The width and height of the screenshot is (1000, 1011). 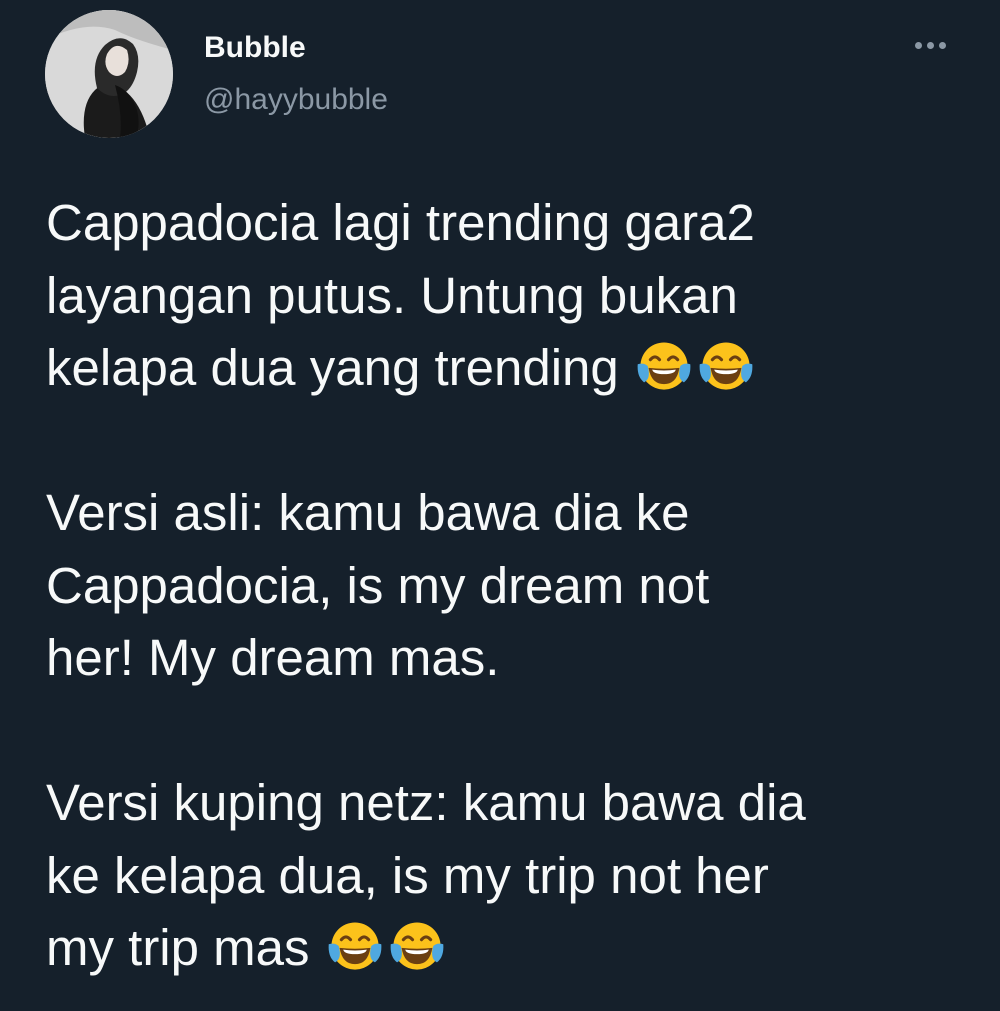 I want to click on profile-photo-icon, so click(x=109, y=74).